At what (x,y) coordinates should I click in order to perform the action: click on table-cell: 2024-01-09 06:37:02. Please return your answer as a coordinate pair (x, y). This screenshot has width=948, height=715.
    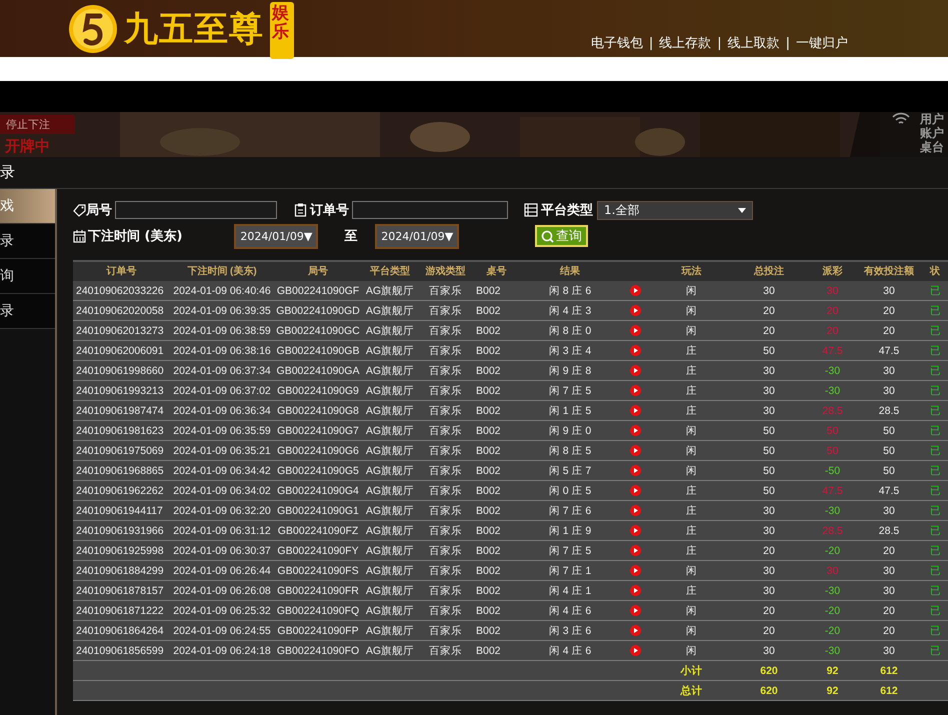
    Looking at the image, I should click on (222, 390).